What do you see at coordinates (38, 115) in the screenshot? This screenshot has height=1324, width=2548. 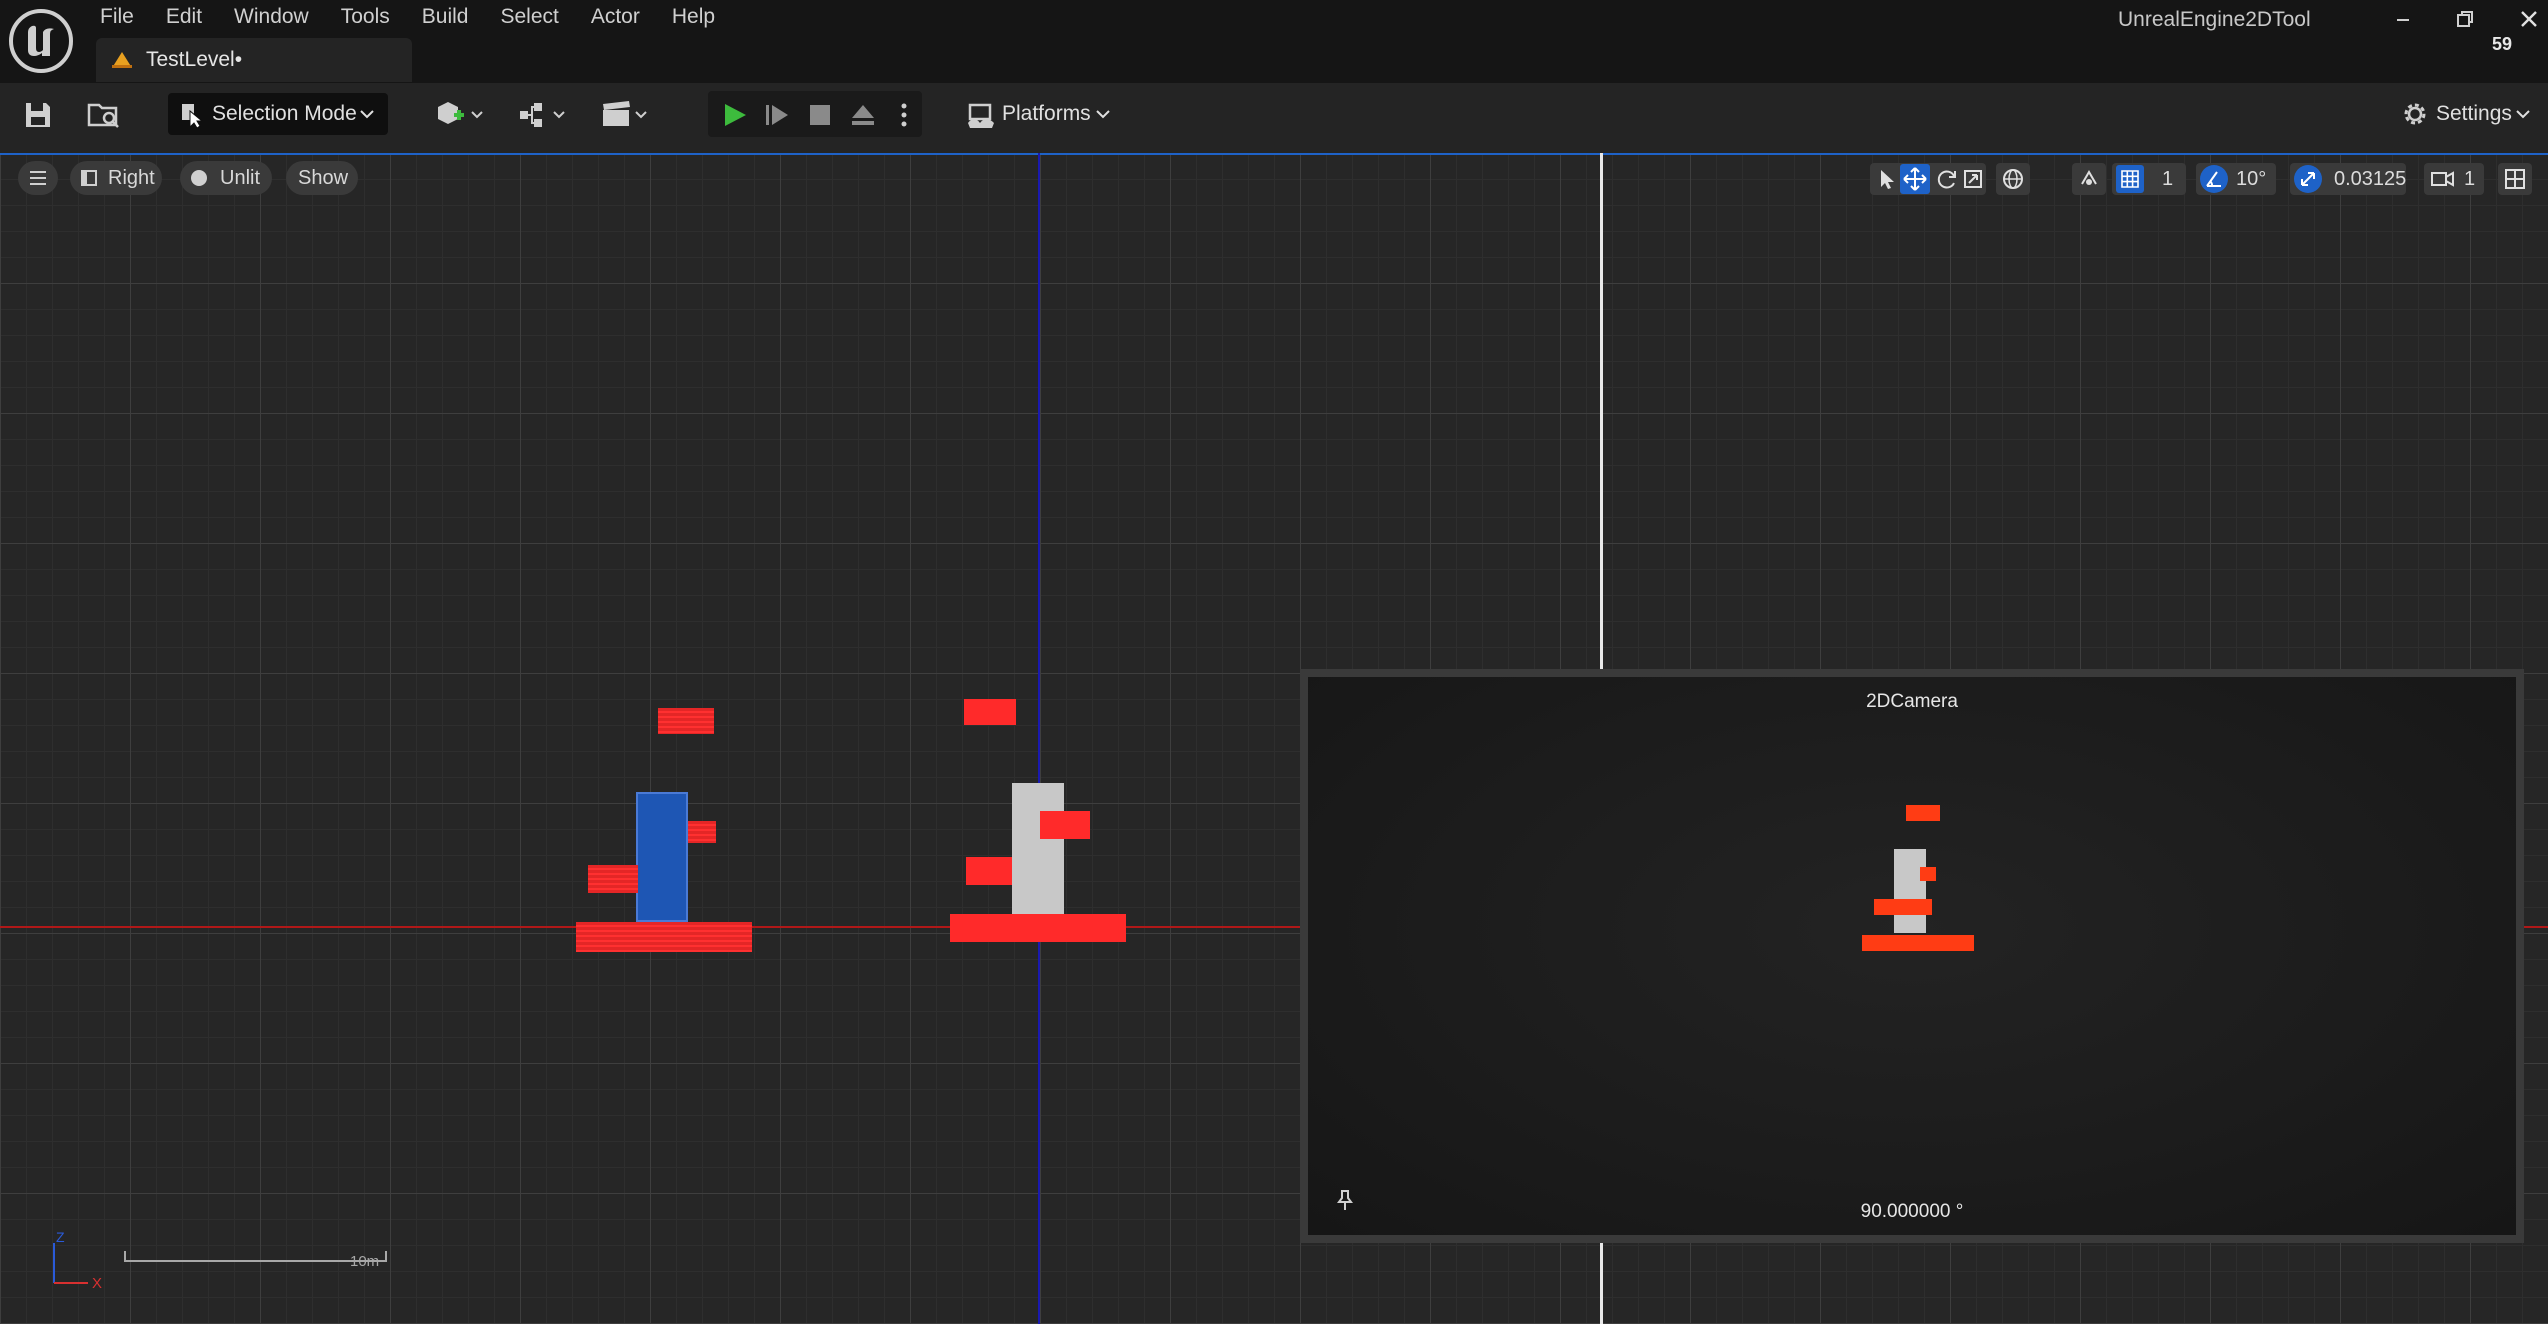 I see `save-icon` at bounding box center [38, 115].